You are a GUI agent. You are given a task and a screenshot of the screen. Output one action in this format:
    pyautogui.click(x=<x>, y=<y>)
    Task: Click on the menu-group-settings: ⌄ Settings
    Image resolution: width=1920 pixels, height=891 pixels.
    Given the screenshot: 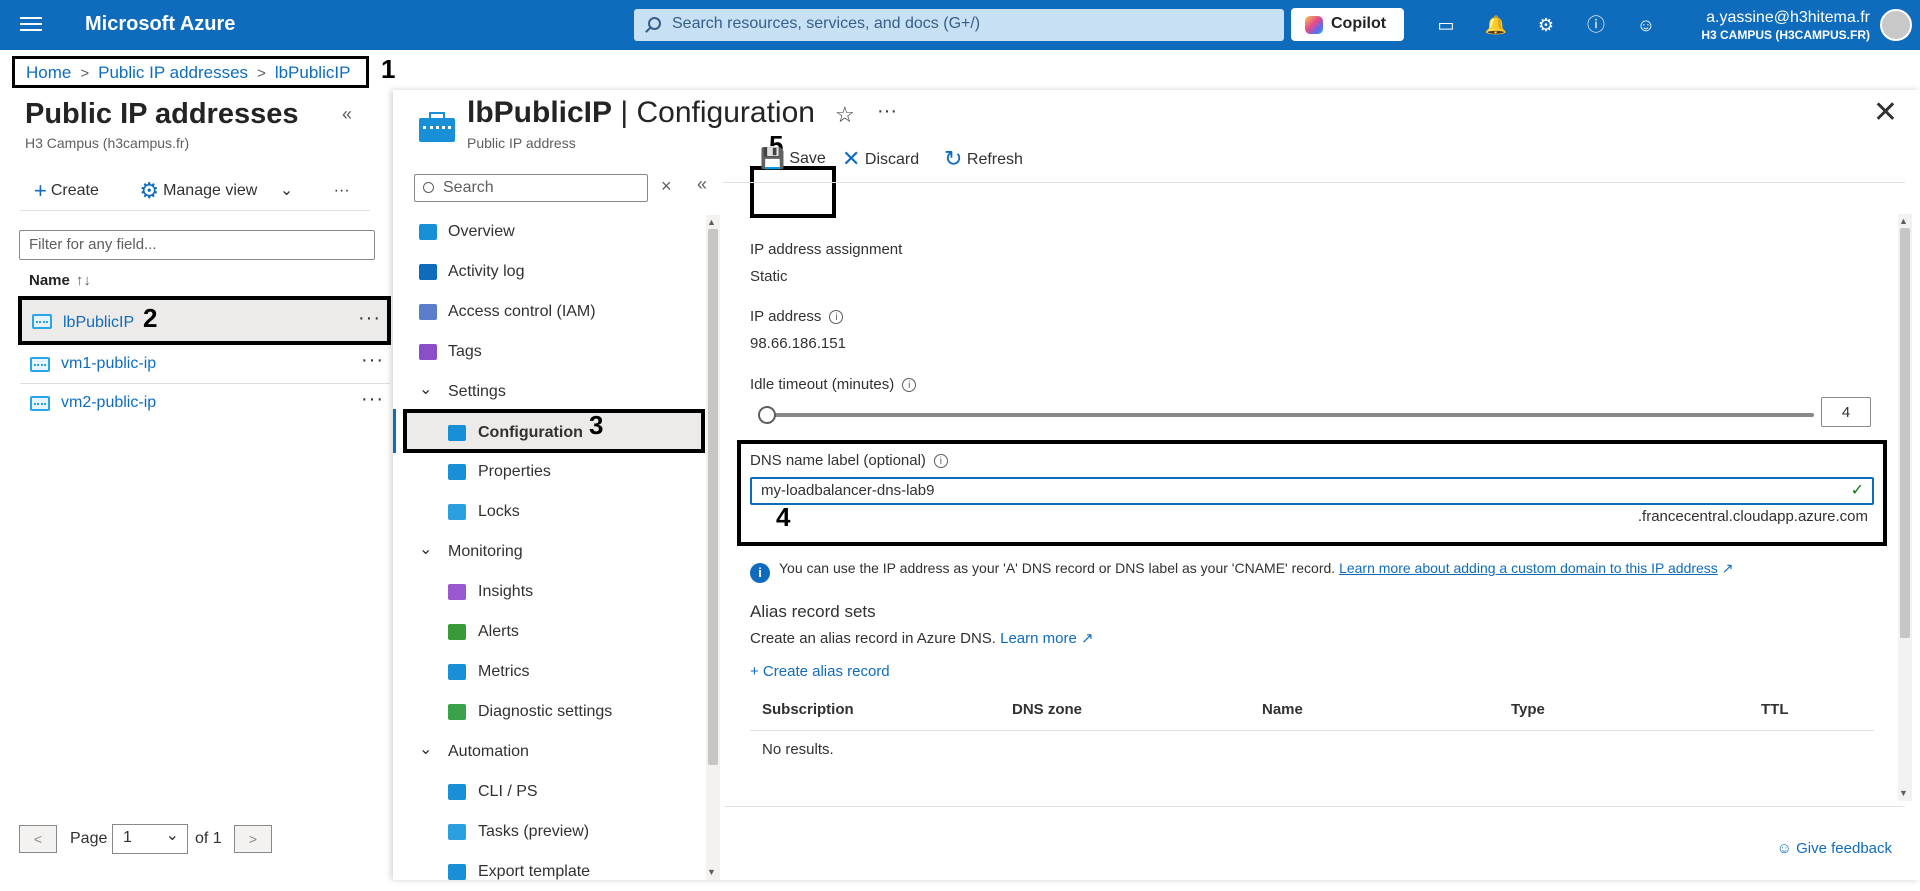 What is the action you would take?
    pyautogui.click(x=548, y=392)
    